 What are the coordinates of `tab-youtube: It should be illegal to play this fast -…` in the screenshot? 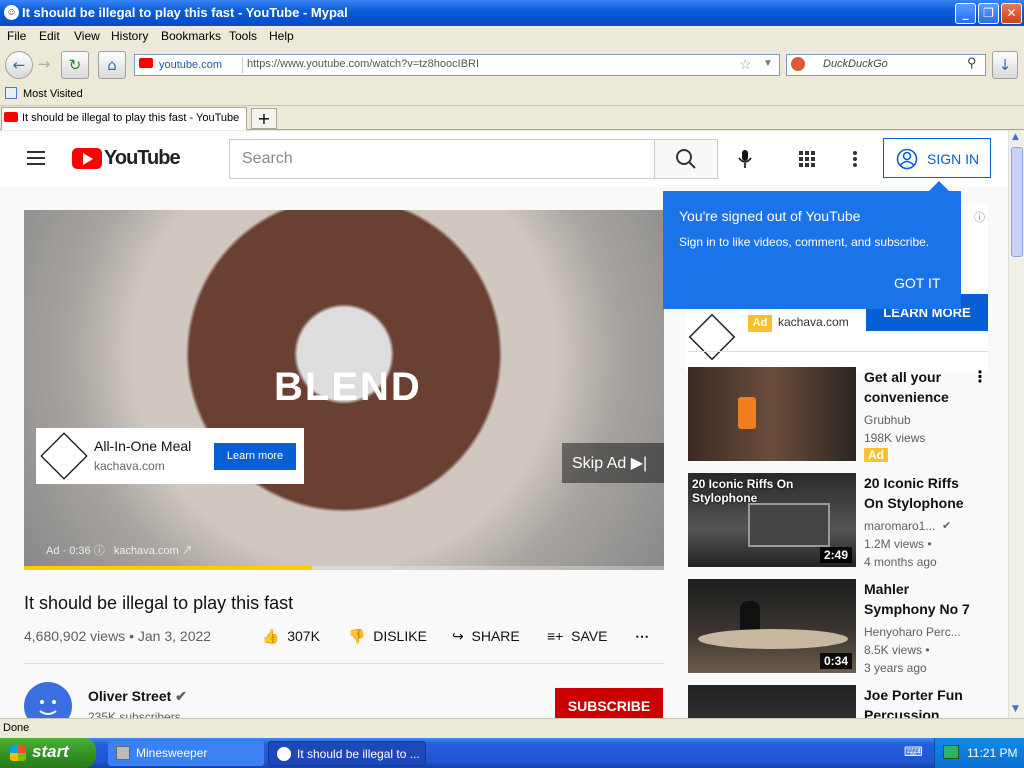 It's located at (124, 118).